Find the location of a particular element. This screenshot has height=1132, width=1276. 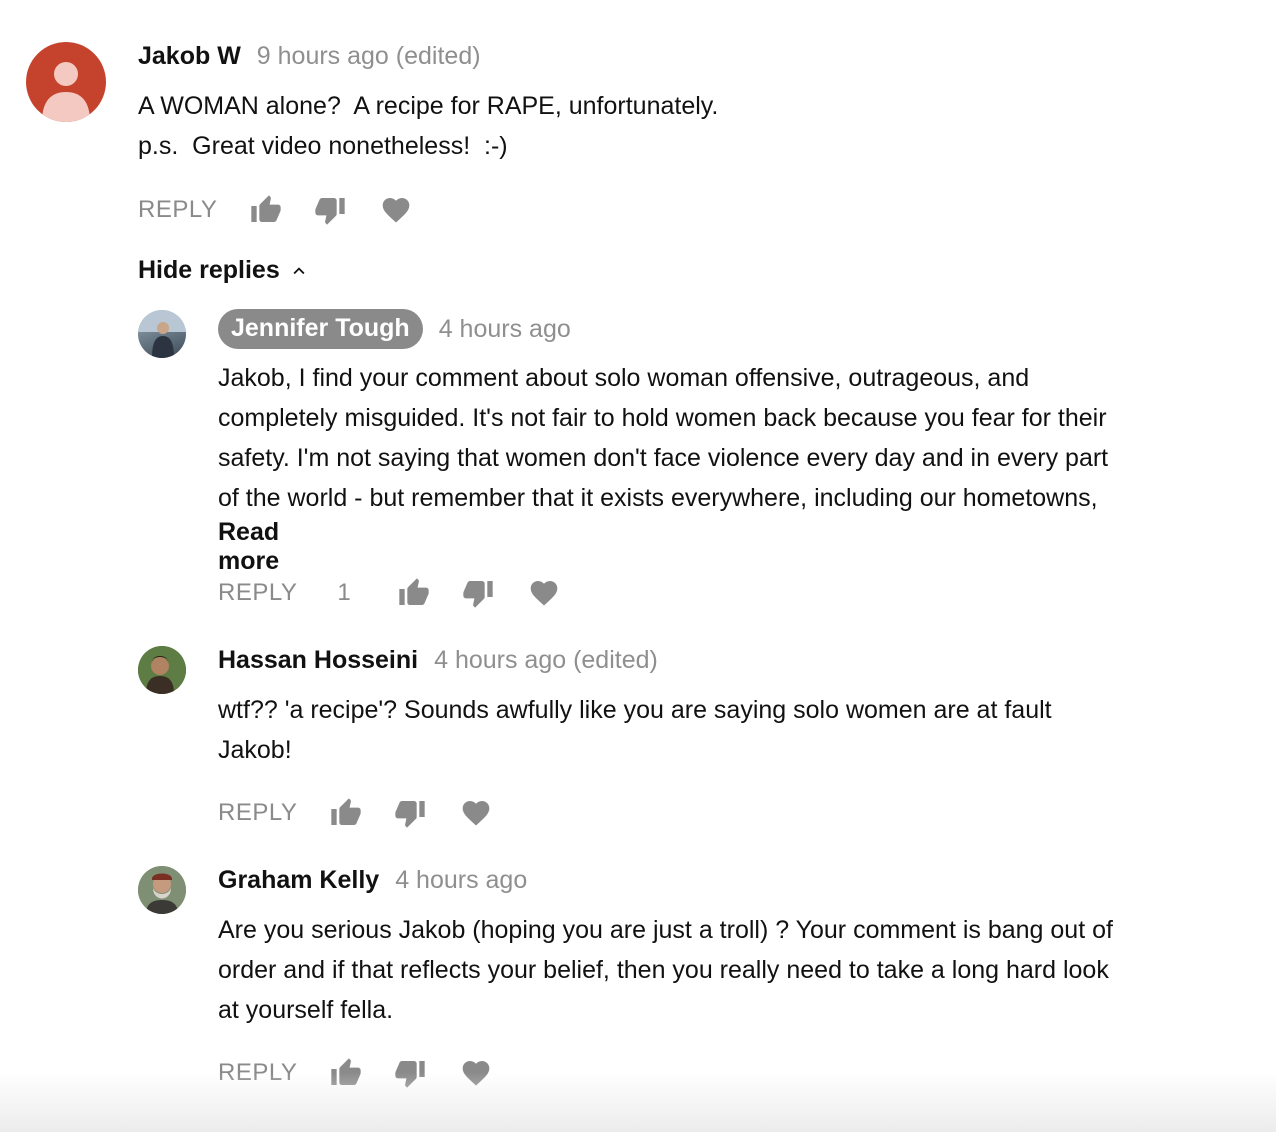

comment-actions: REPLY 1 is located at coordinates (389, 593).